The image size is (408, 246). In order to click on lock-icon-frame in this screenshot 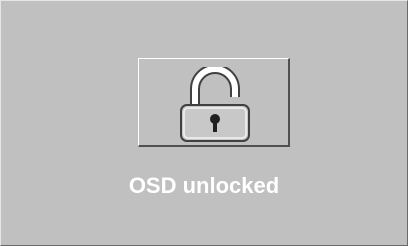, I will do `click(214, 102)`.